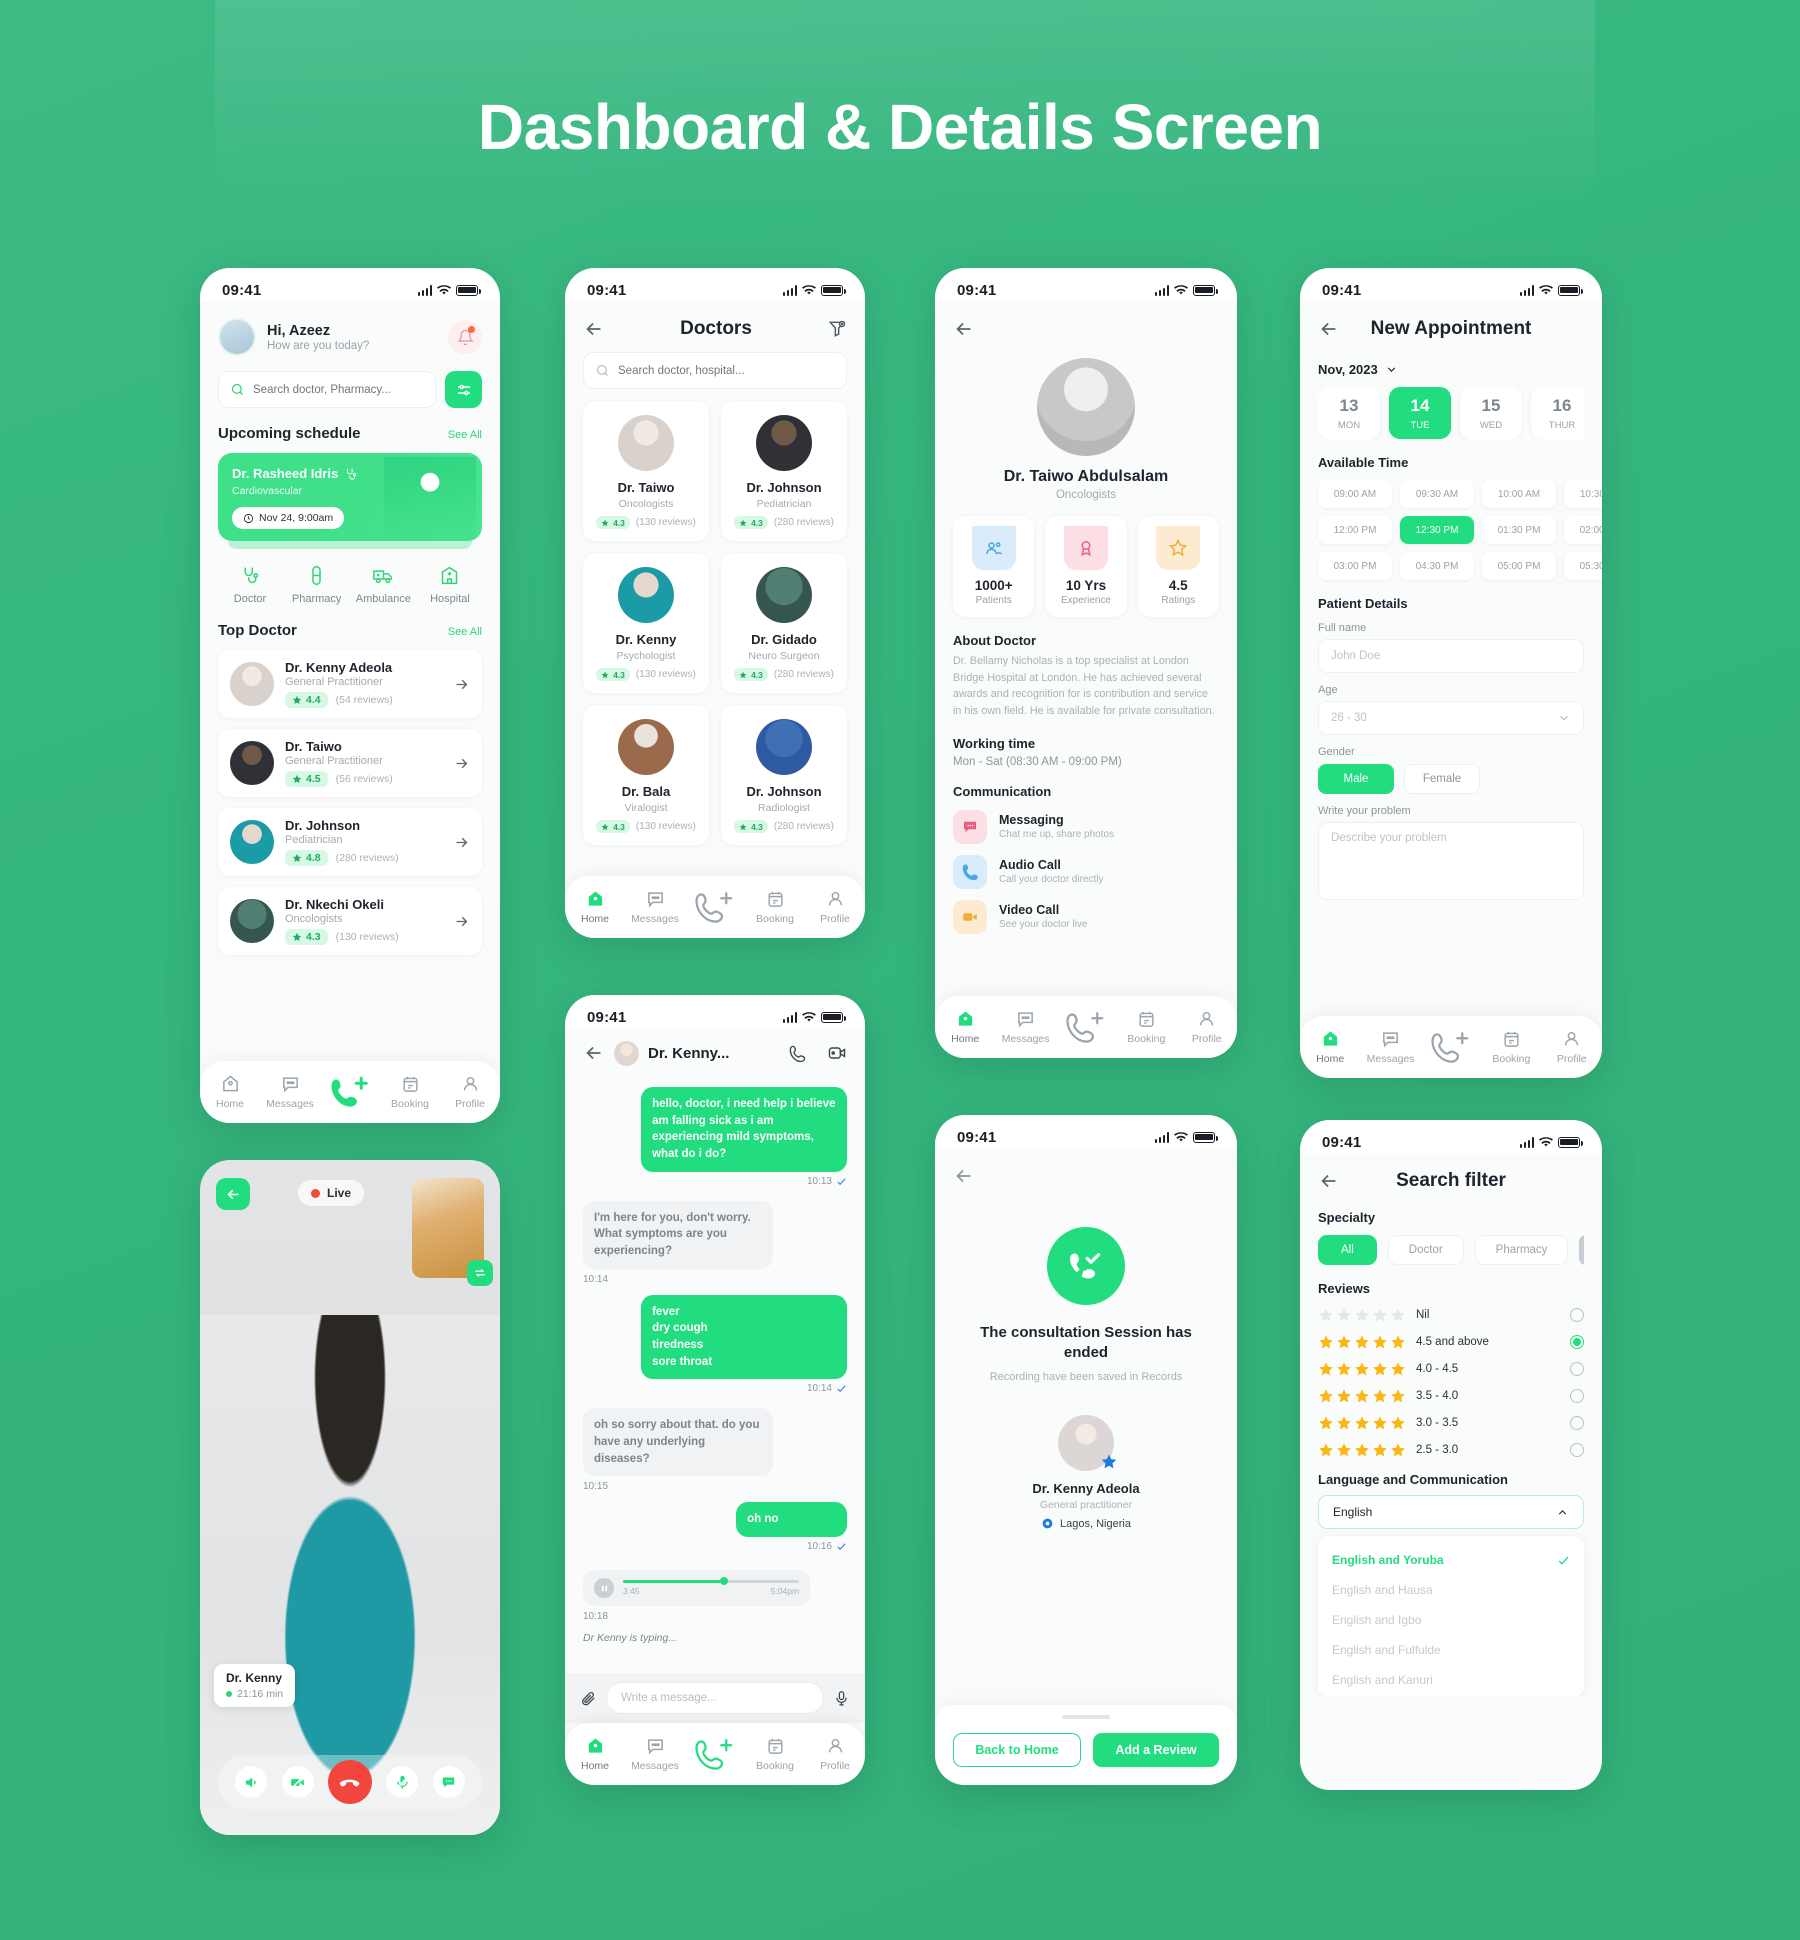  I want to click on review-filter-row: Nil, so click(1451, 1315).